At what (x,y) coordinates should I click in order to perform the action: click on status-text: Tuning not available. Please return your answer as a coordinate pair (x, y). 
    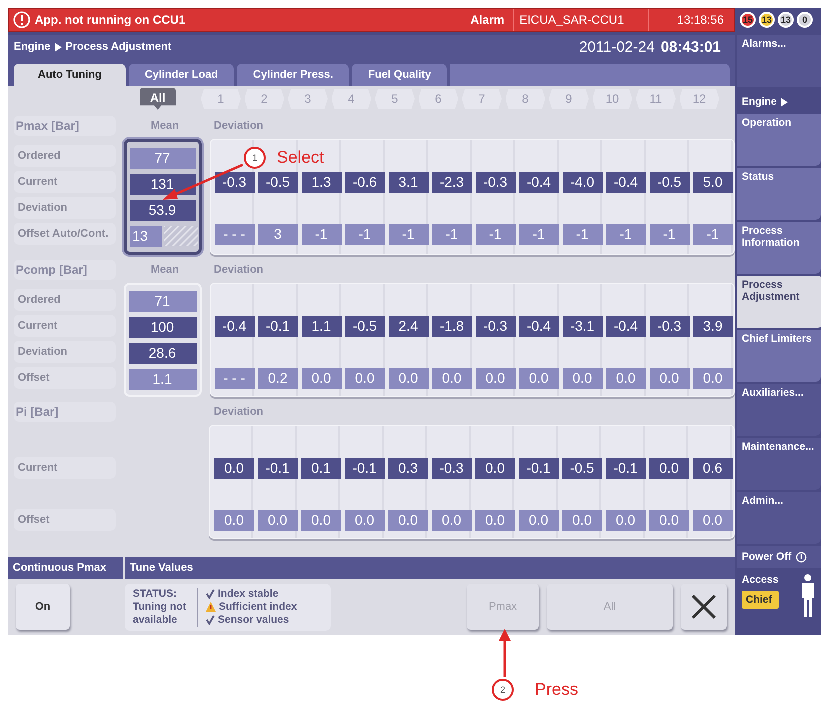
    Looking at the image, I should click on (159, 613).